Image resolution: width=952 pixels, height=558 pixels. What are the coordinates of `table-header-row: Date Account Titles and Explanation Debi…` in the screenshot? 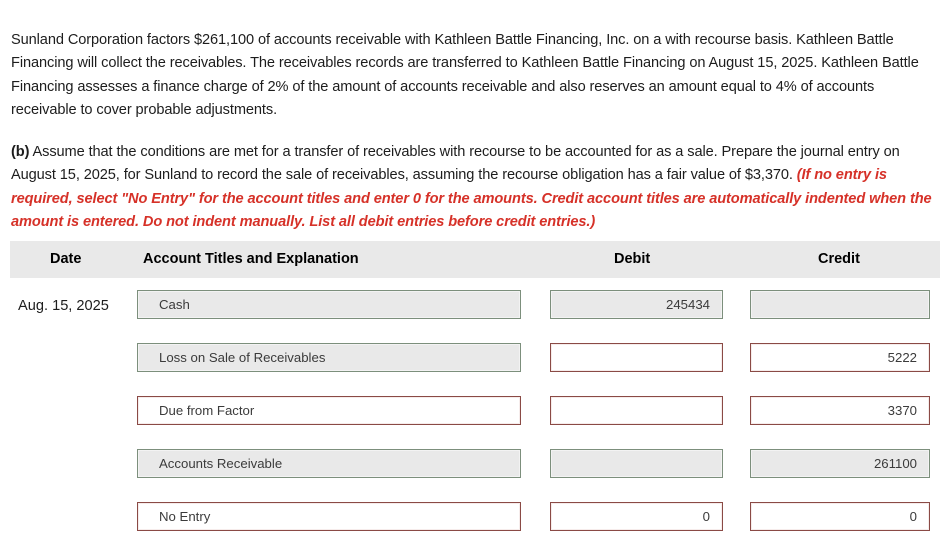 It's located at (475, 259).